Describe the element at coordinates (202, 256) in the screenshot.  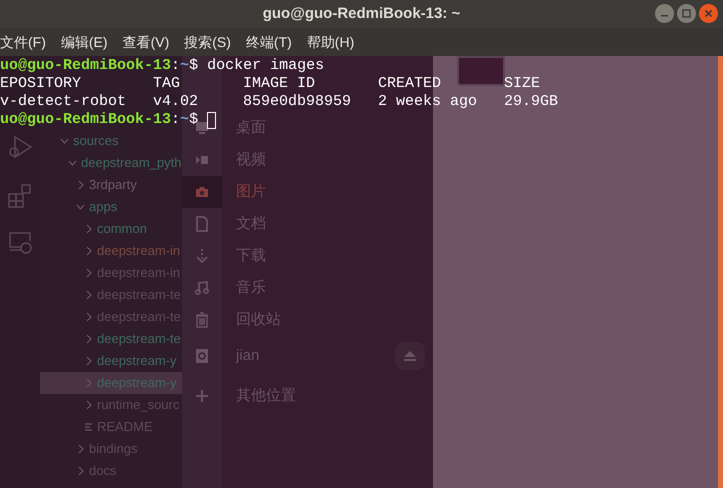
I see `download-icon` at that location.